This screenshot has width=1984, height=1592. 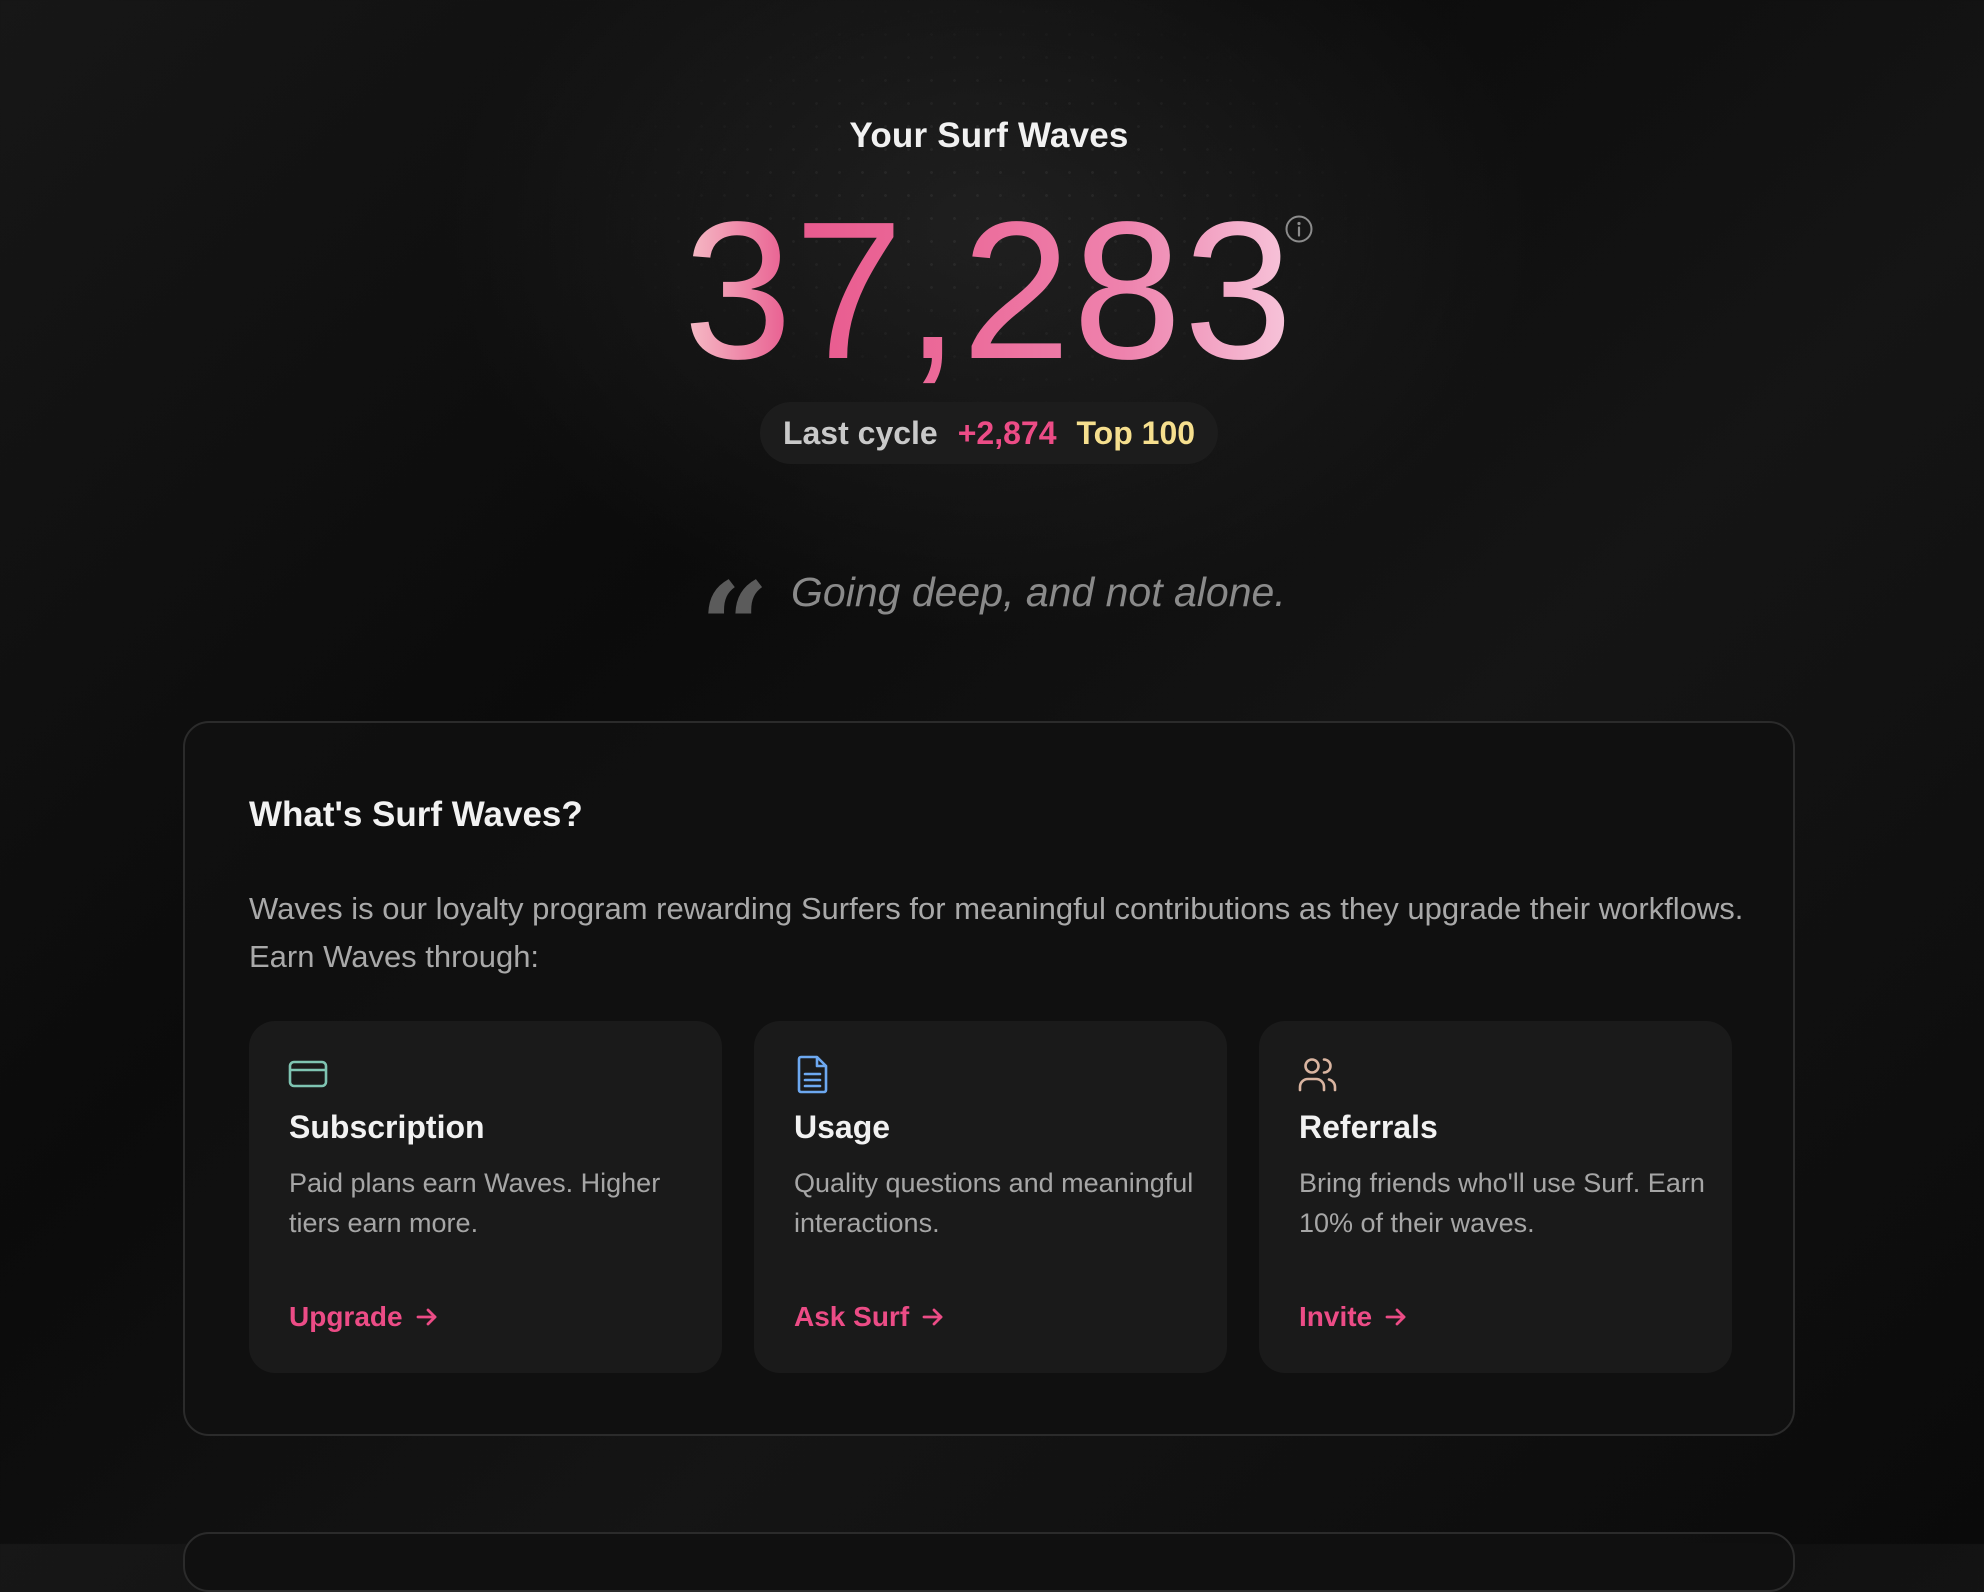 What do you see at coordinates (1317, 1075) in the screenshot?
I see `users-icon` at bounding box center [1317, 1075].